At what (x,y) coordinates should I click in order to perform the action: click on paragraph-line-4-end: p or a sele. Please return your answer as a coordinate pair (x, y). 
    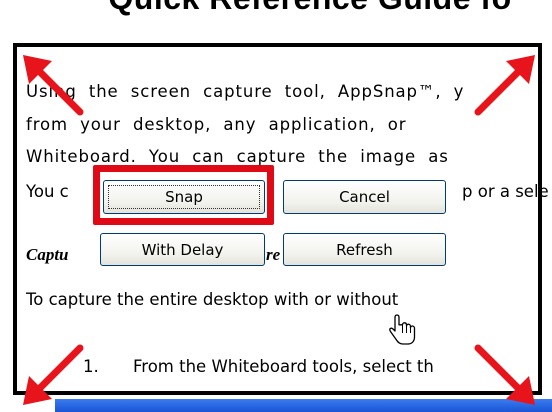
    Looking at the image, I should click on (505, 191).